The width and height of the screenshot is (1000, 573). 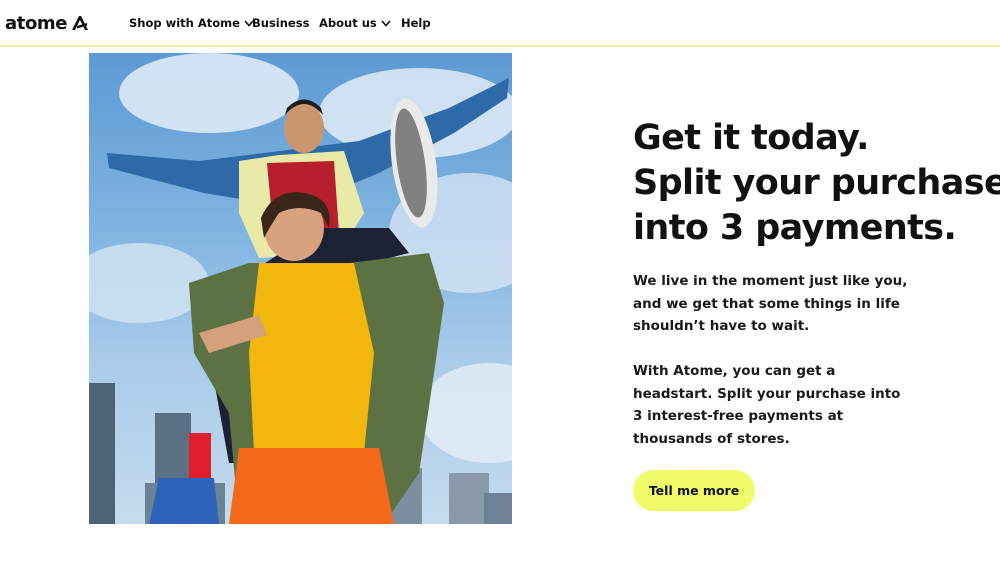 What do you see at coordinates (36, 23) in the screenshot?
I see `logo-wordmark: atome` at bounding box center [36, 23].